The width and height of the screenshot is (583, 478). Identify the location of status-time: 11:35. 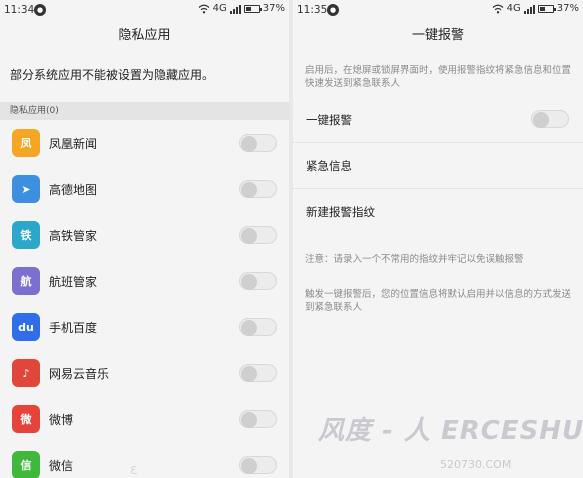
(312, 10).